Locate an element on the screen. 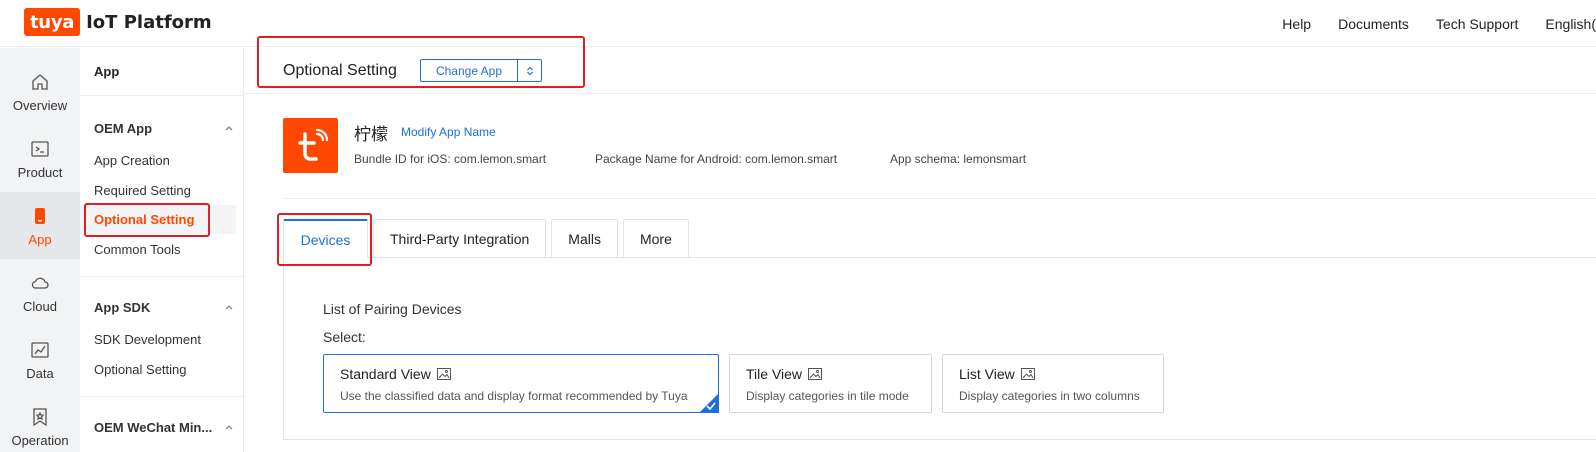 This screenshot has height=452, width=1596. logo-badge: tuya is located at coordinates (52, 22).